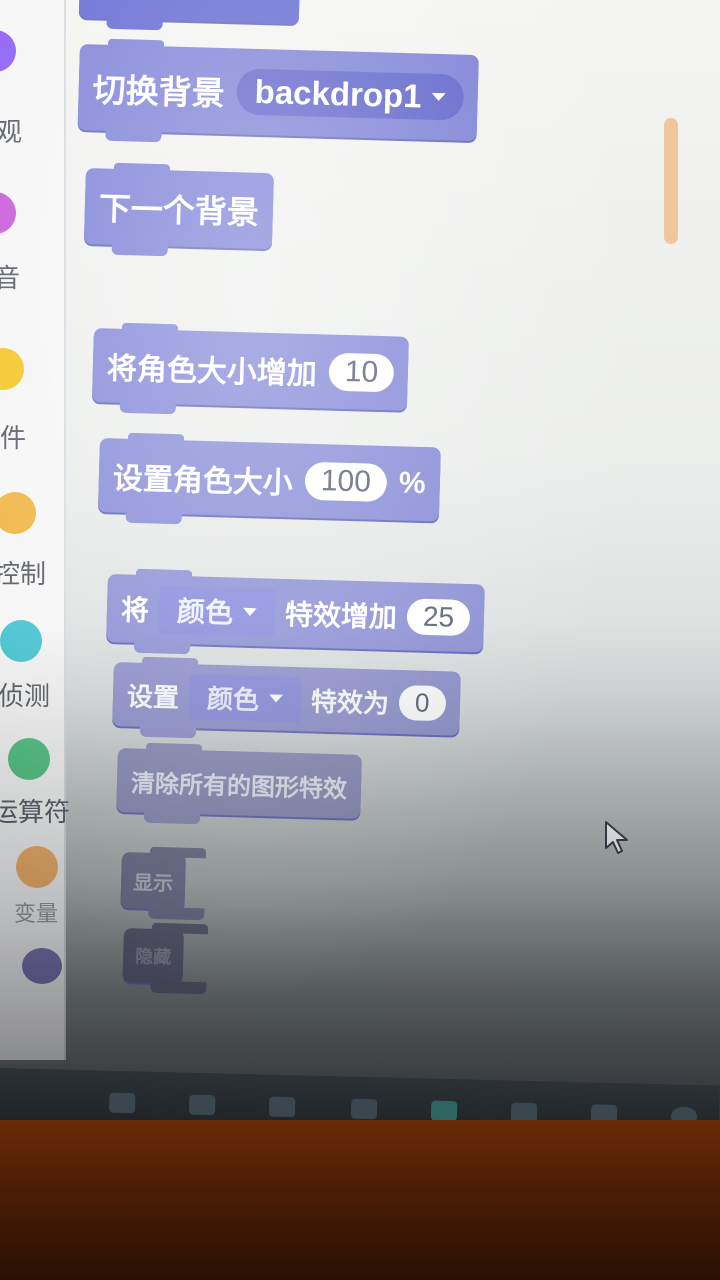 The width and height of the screenshot is (720, 1280). What do you see at coordinates (25, 696) in the screenshot?
I see `category-label: 侦测` at bounding box center [25, 696].